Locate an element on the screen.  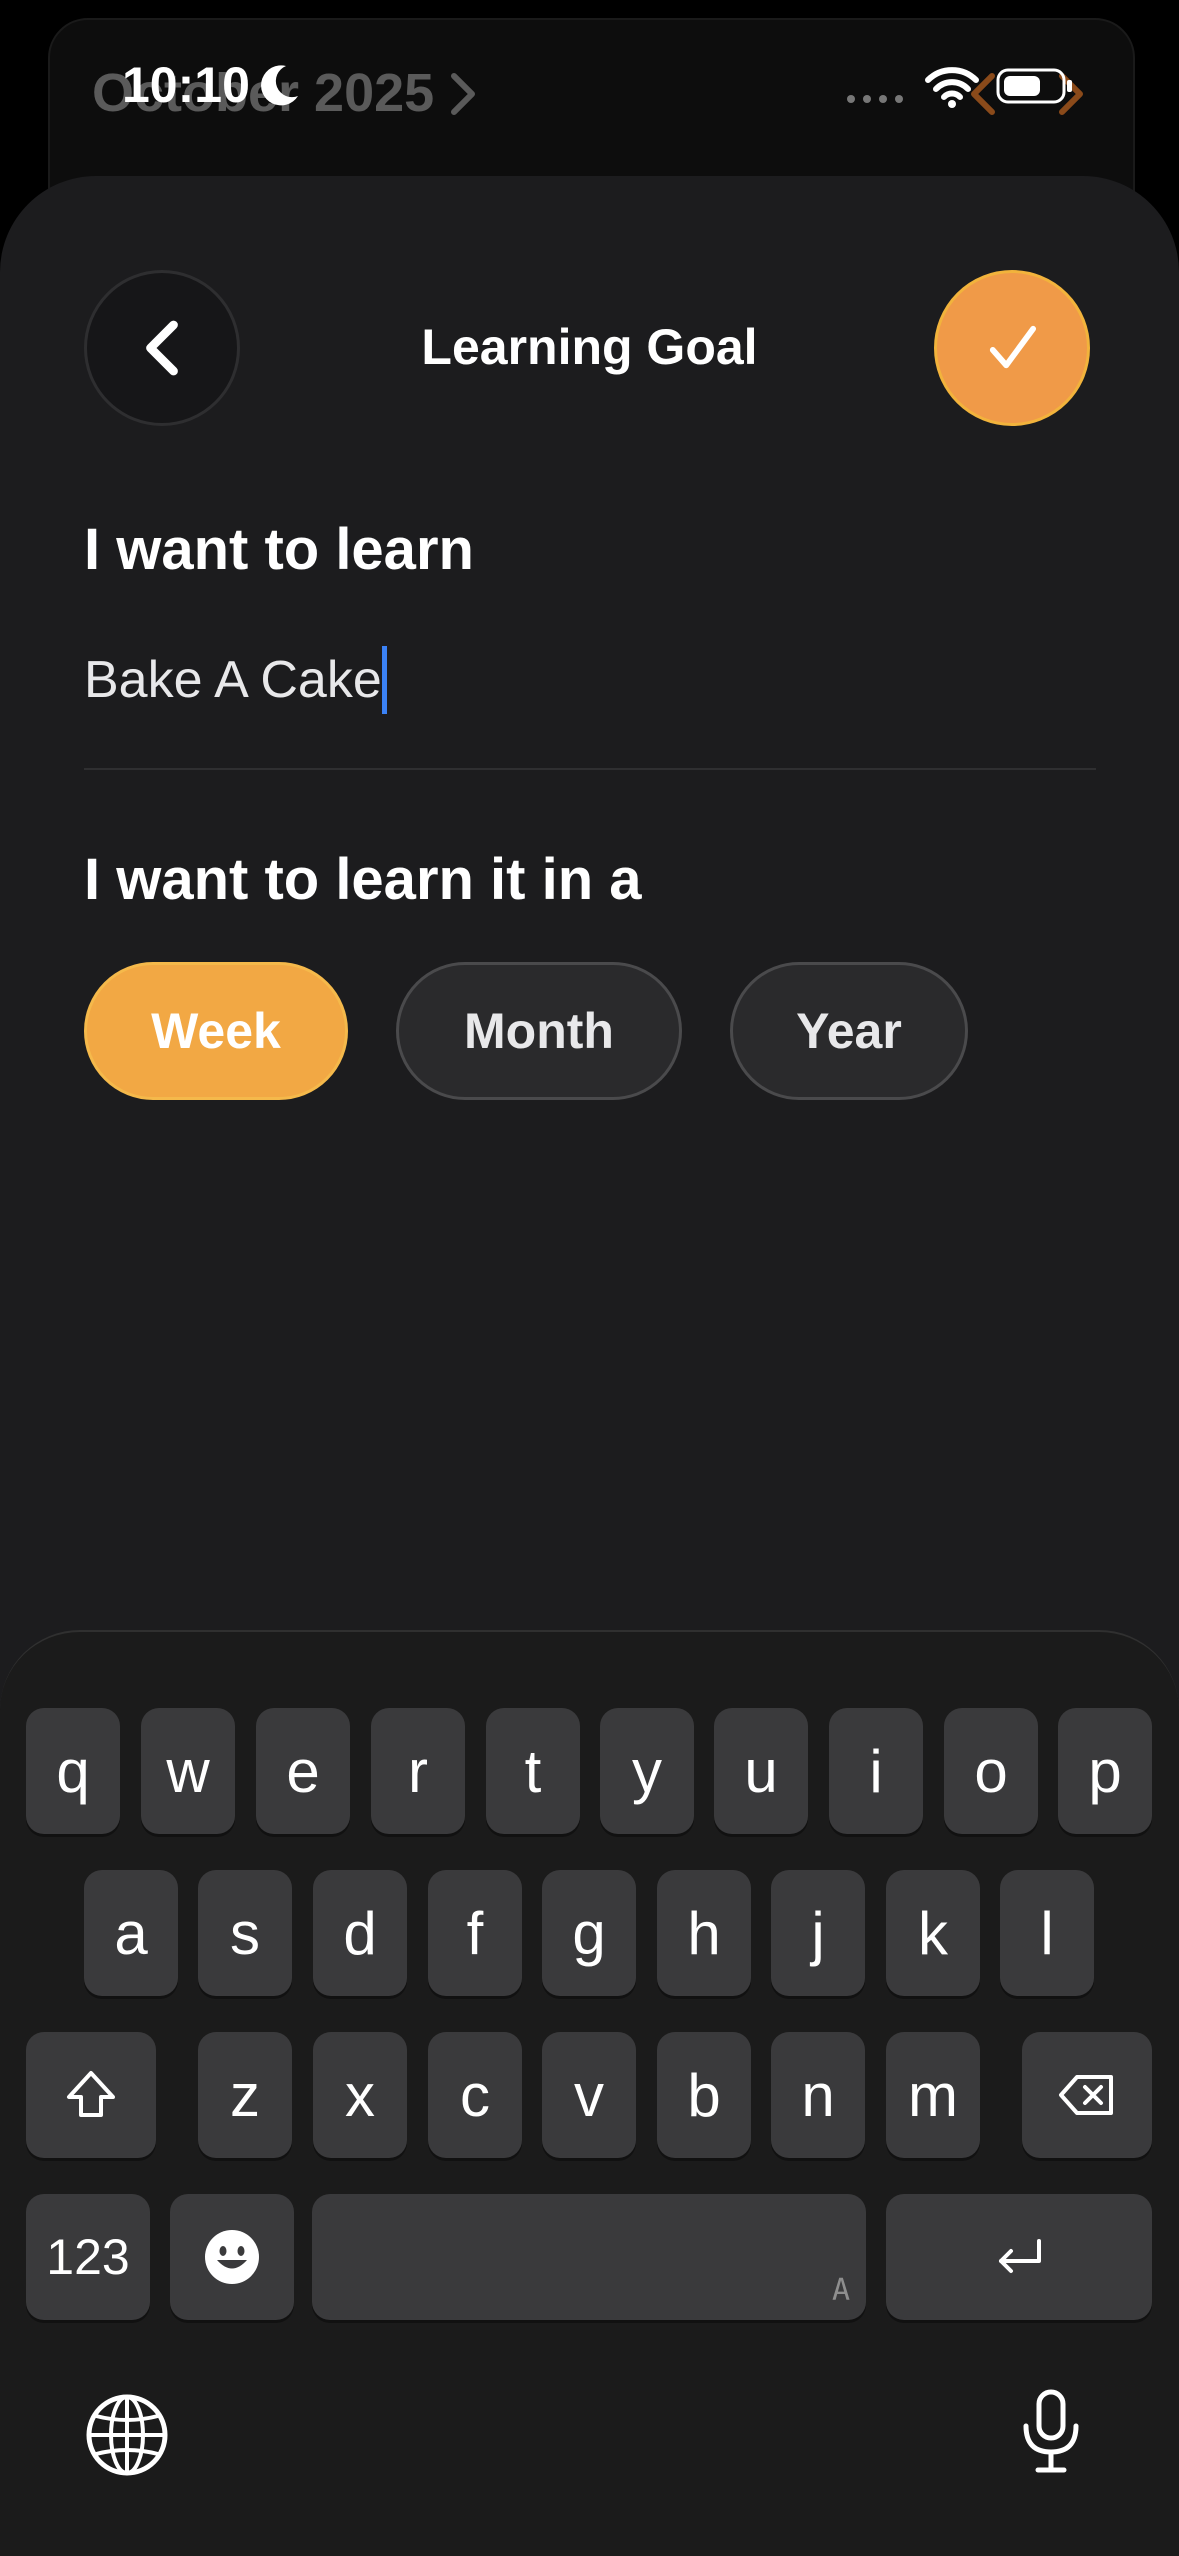
signal-dots-icon is located at coordinates (875, 99).